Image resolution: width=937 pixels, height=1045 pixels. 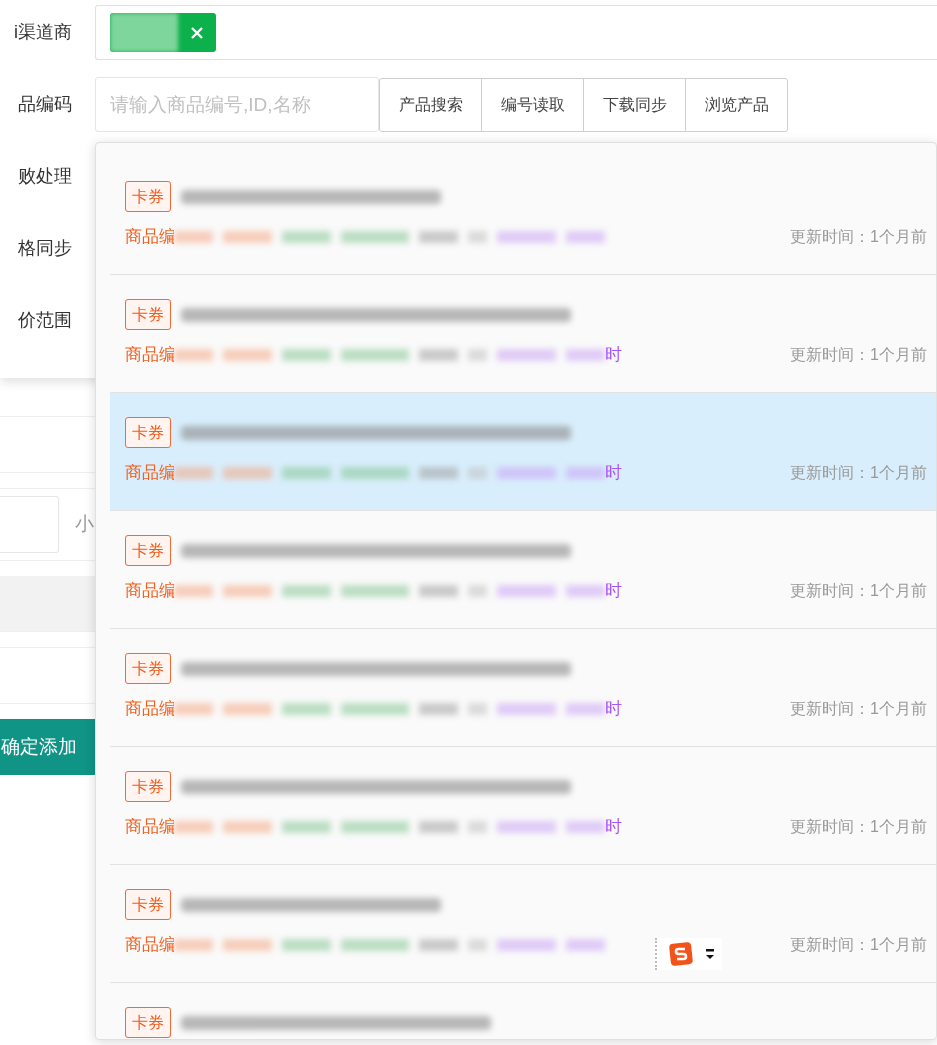 What do you see at coordinates (634, 104) in the screenshot?
I see `action-button: 下载同步` at bounding box center [634, 104].